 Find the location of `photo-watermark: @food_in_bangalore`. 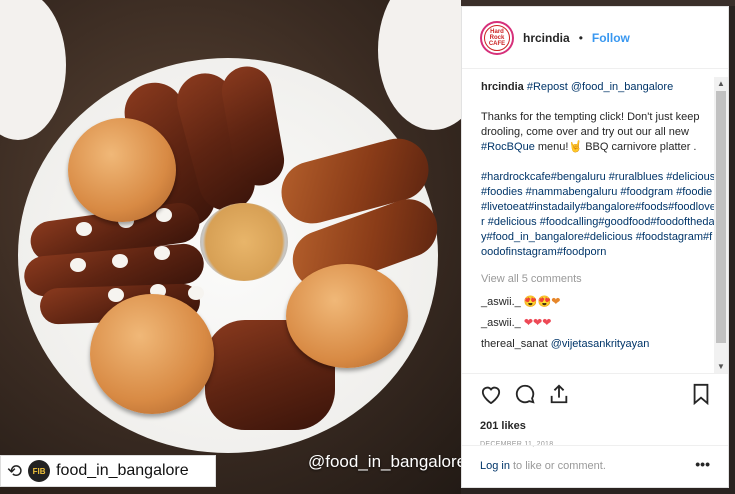

photo-watermark: @food_in_bangalore is located at coordinates (384, 461).